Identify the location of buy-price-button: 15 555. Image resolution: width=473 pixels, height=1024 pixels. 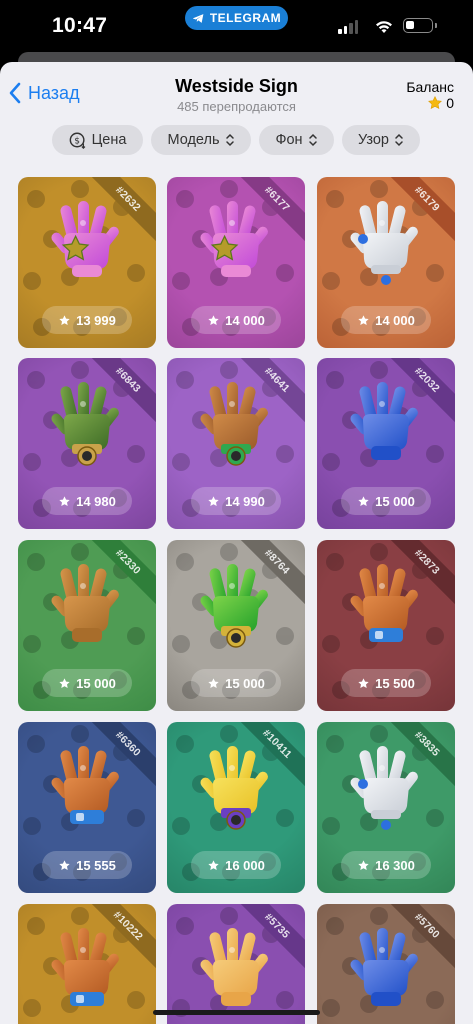
(87, 865).